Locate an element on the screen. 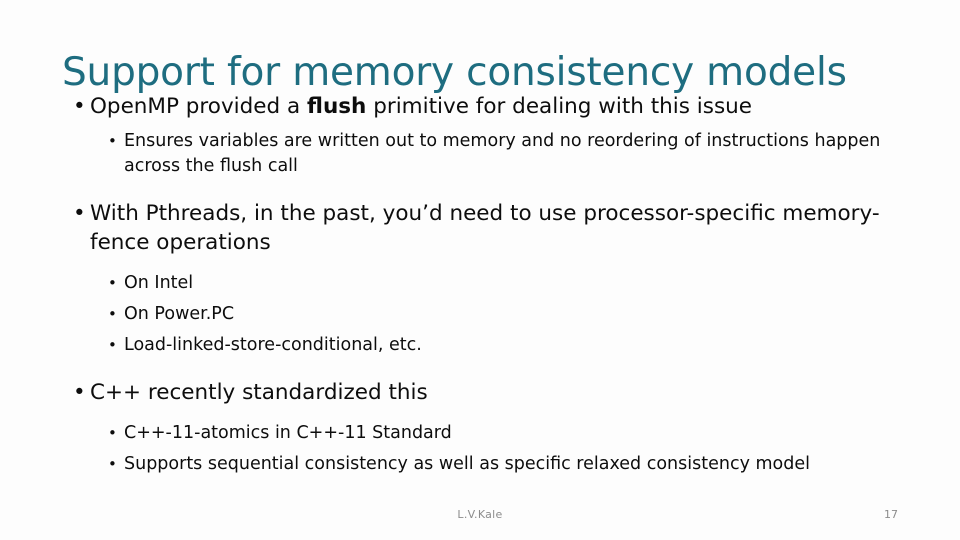 The image size is (960, 540). bullet-text: On Power.PC is located at coordinates (179, 314).